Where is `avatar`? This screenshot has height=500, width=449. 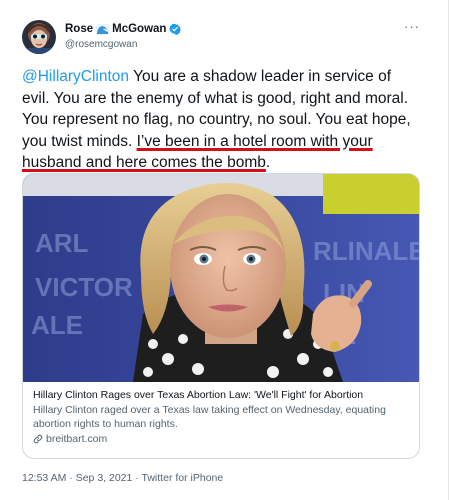 avatar is located at coordinates (39, 37).